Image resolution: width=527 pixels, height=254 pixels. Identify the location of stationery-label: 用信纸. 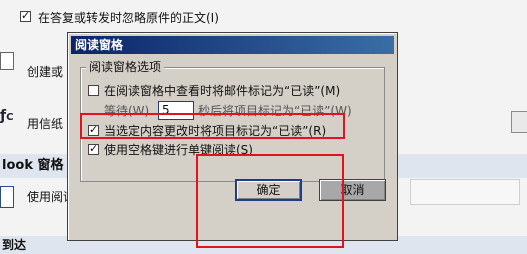
(45, 124).